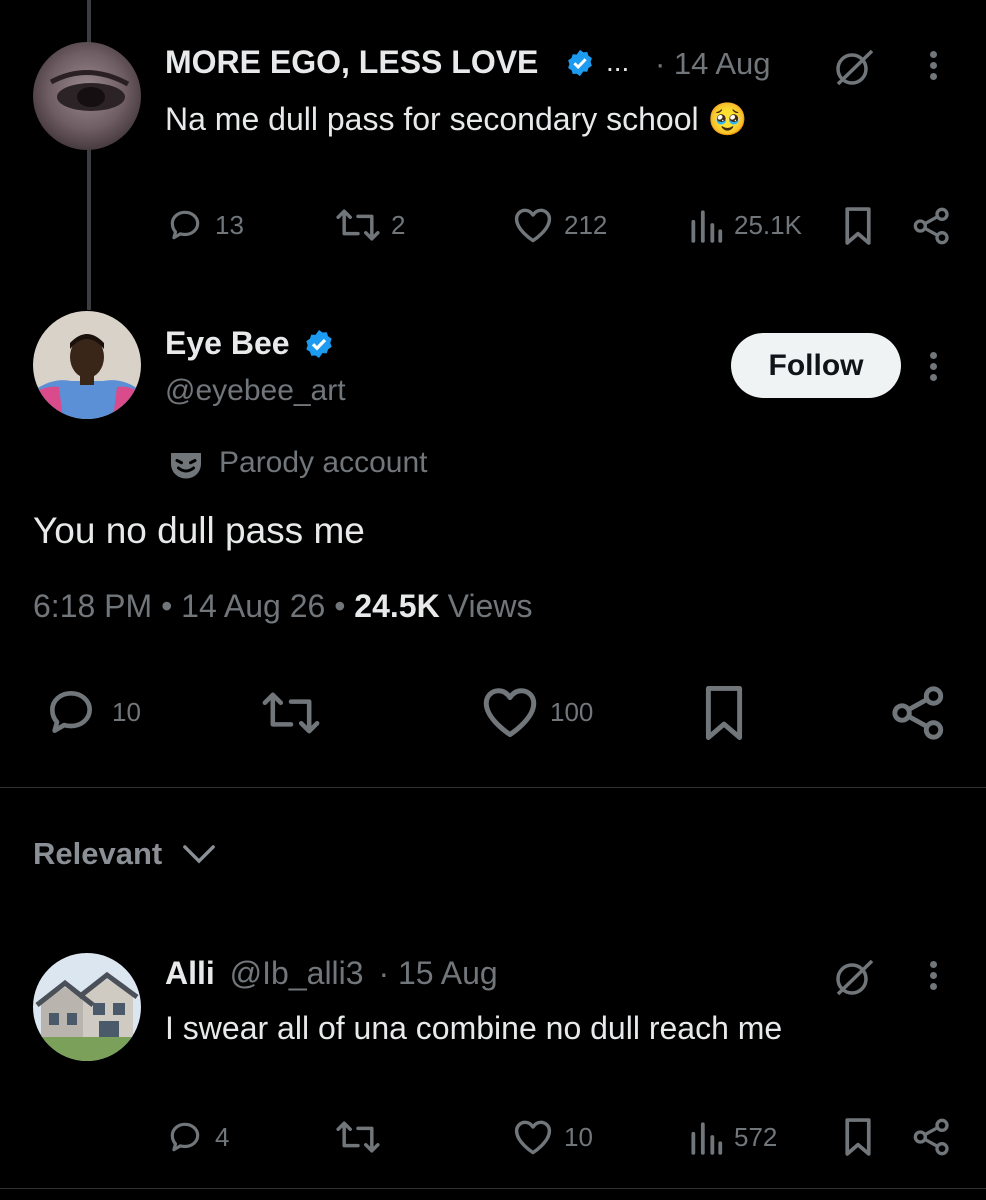 Image resolution: width=986 pixels, height=1200 pixels. Describe the element at coordinates (712, 64) in the screenshot. I see `tweet-date: · 14 Aug` at that location.